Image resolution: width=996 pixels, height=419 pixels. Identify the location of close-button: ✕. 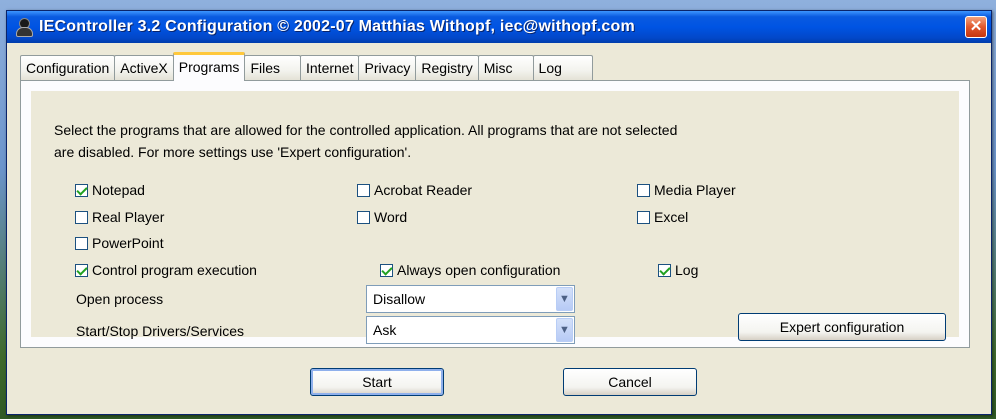
(976, 27).